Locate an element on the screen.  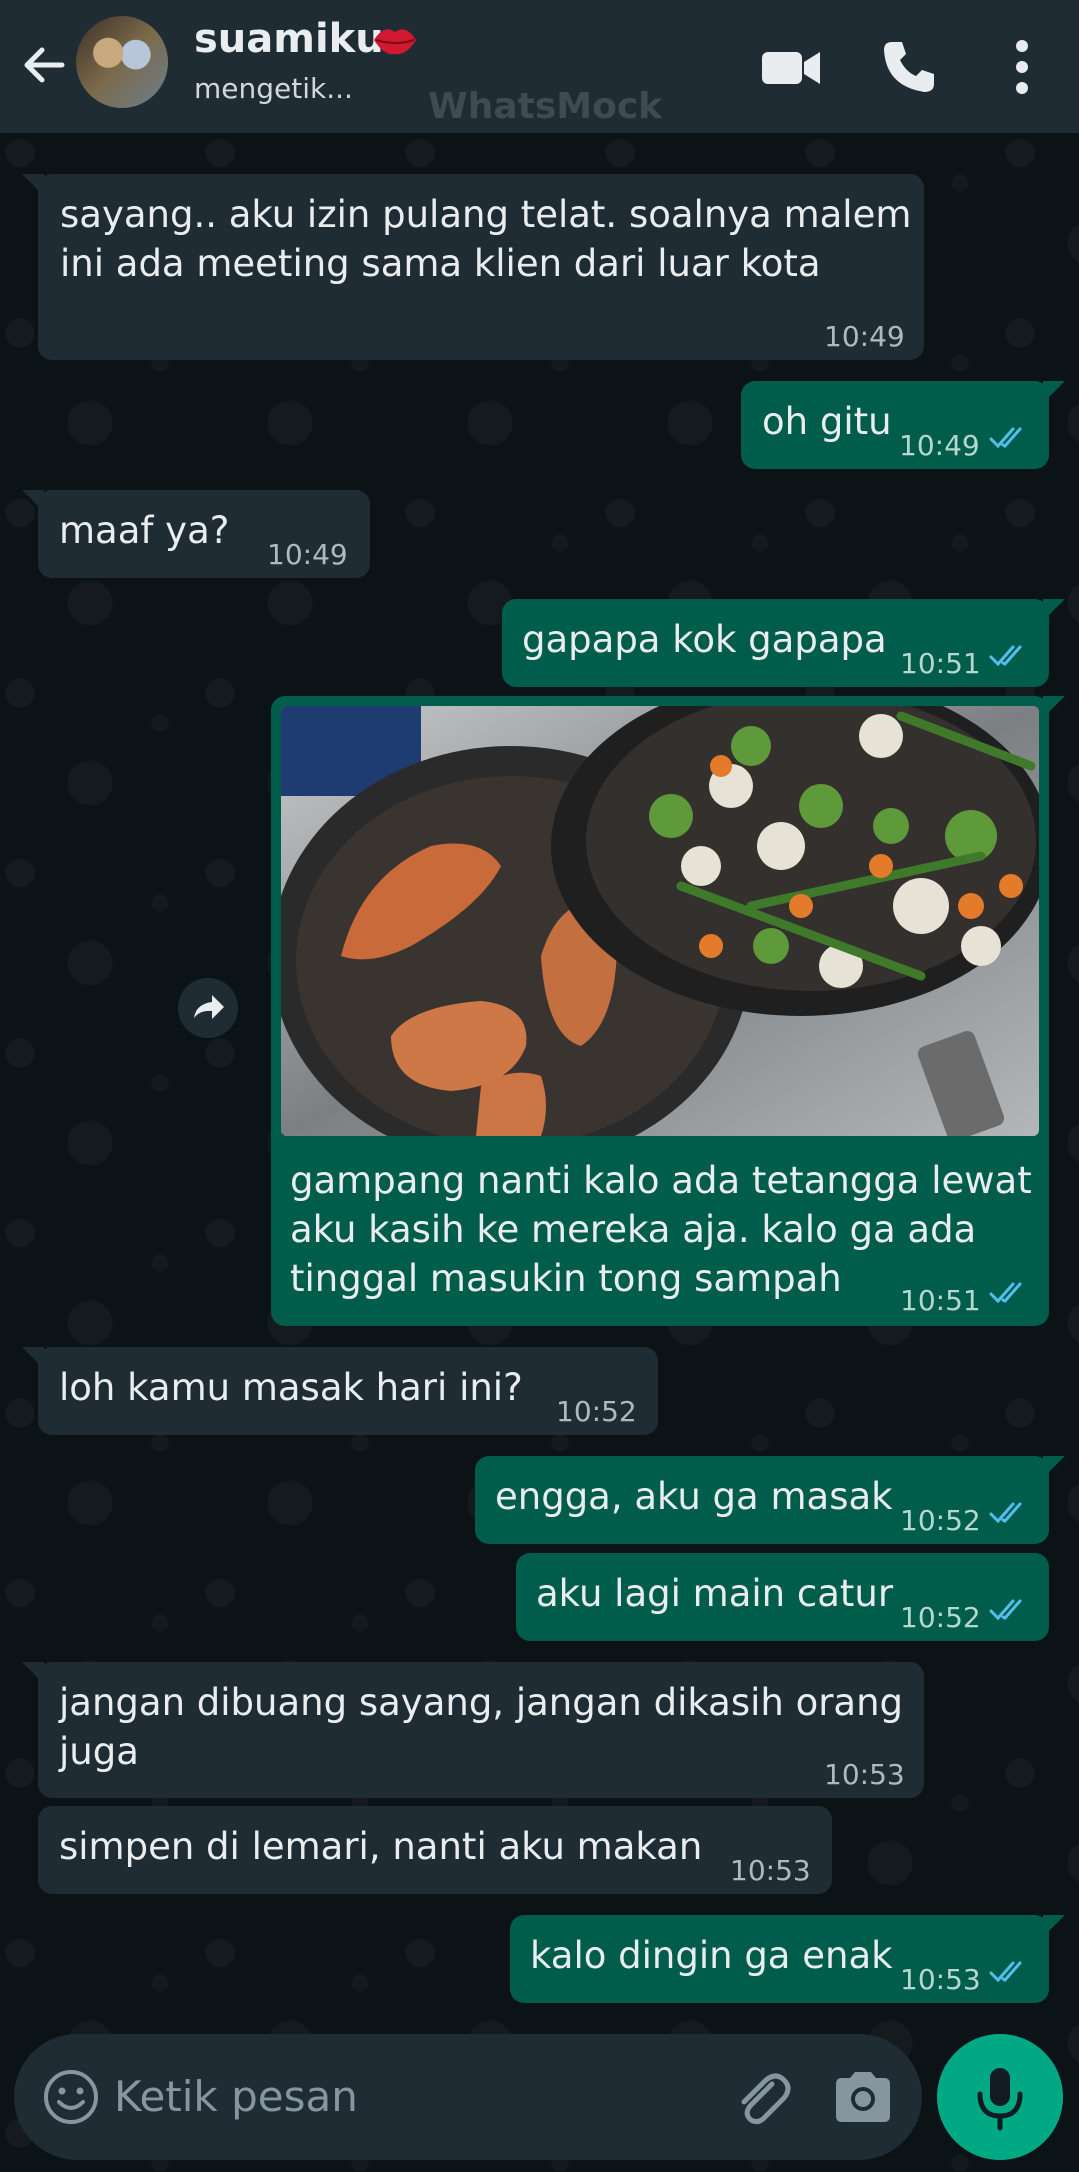
avatar is located at coordinates (122, 62).